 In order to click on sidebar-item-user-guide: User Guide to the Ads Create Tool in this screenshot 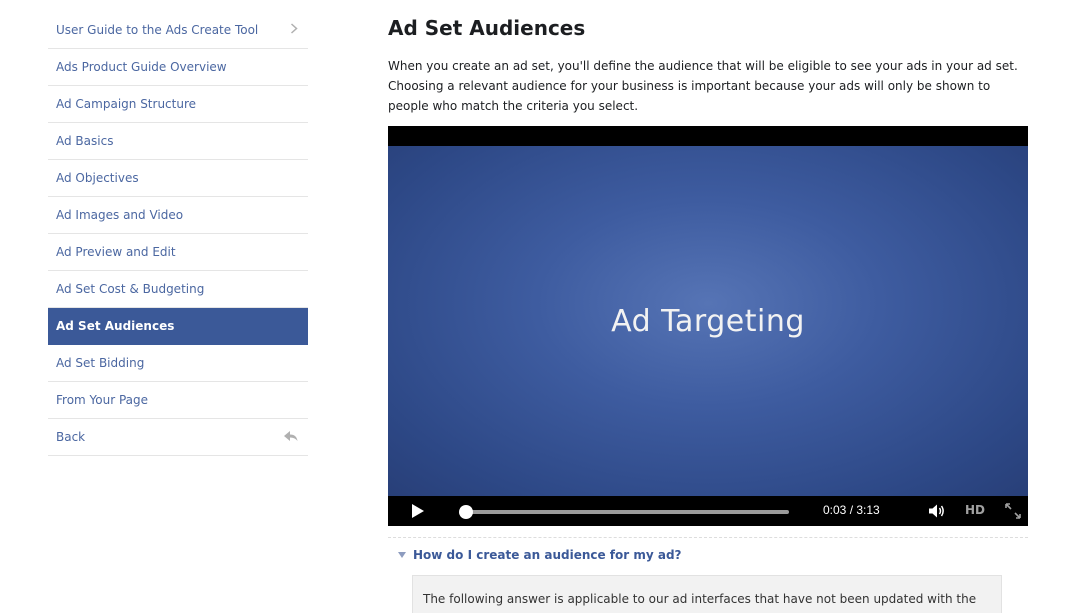, I will do `click(178, 30)`.